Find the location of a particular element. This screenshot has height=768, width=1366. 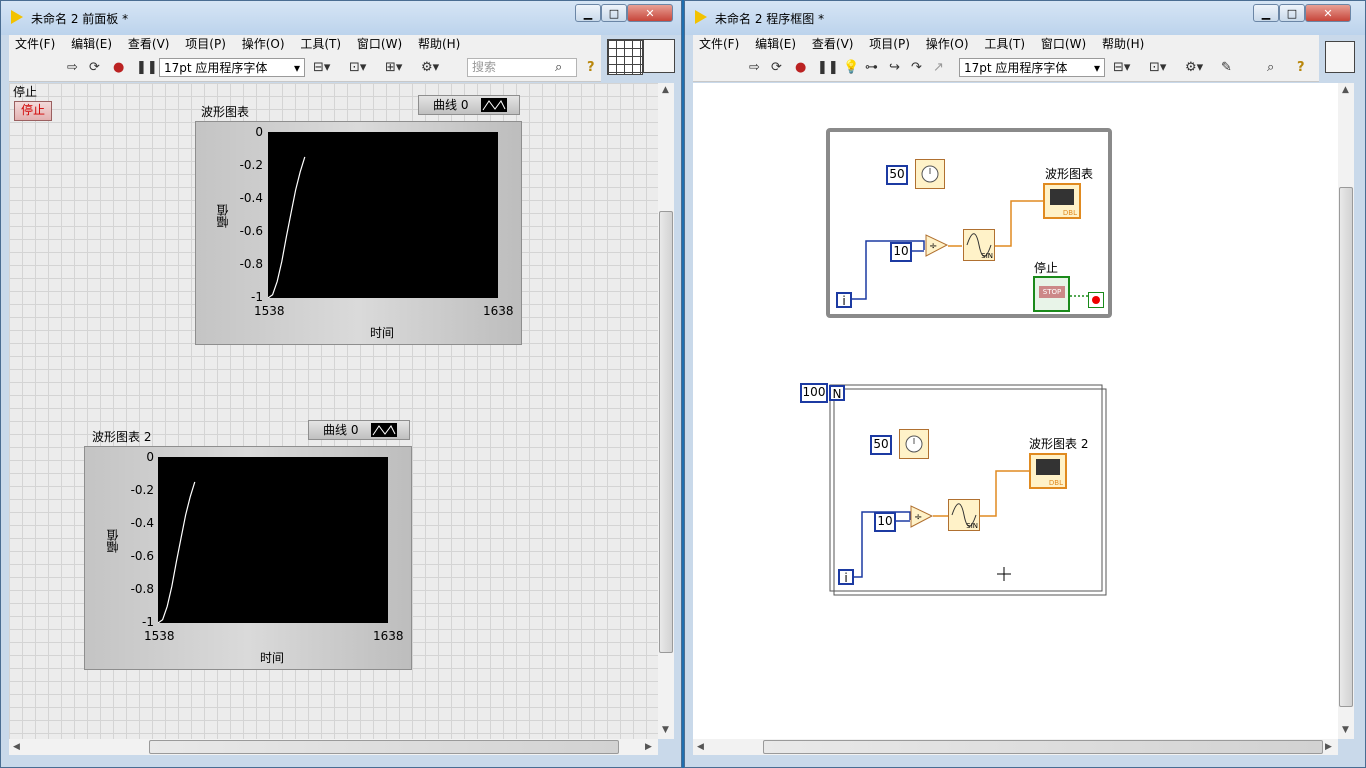

chart1-ytick: -0.8 is located at coordinates (251, 264).